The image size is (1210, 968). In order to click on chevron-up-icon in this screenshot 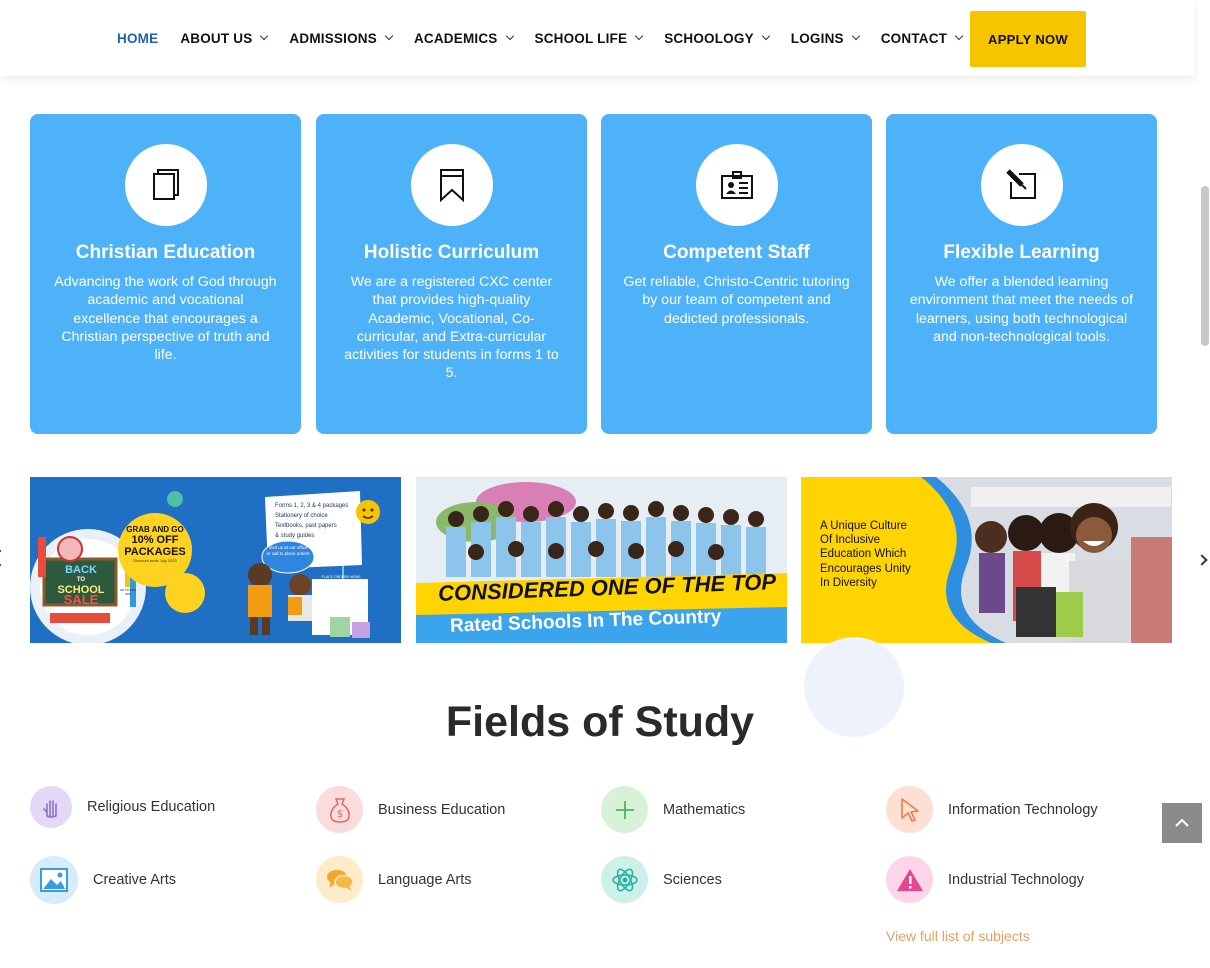, I will do `click(1182, 822)`.